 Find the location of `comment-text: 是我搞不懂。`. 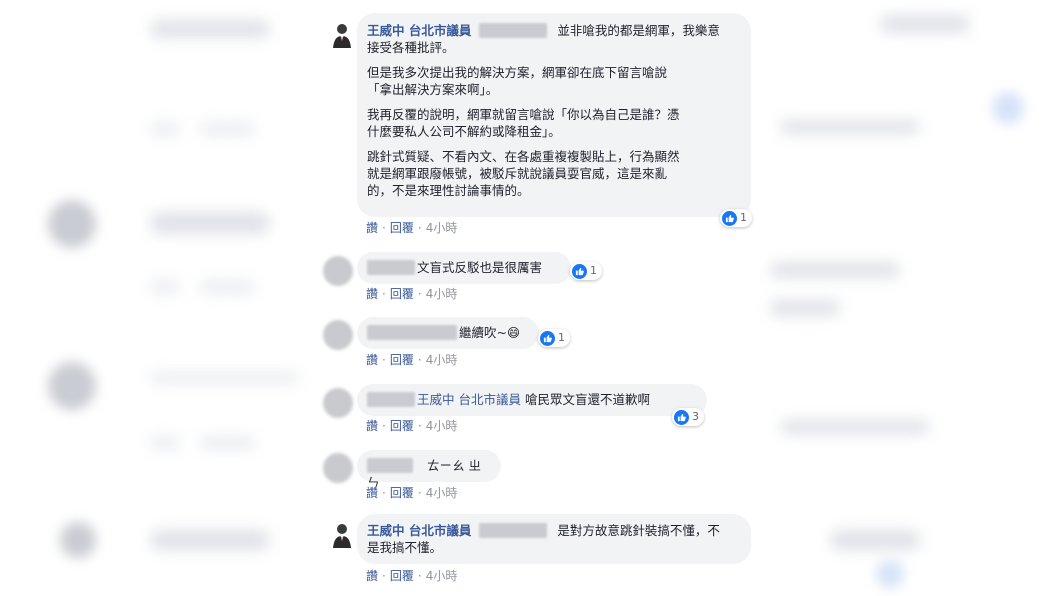

comment-text: 是我搞不懂。 is located at coordinates (405, 547).